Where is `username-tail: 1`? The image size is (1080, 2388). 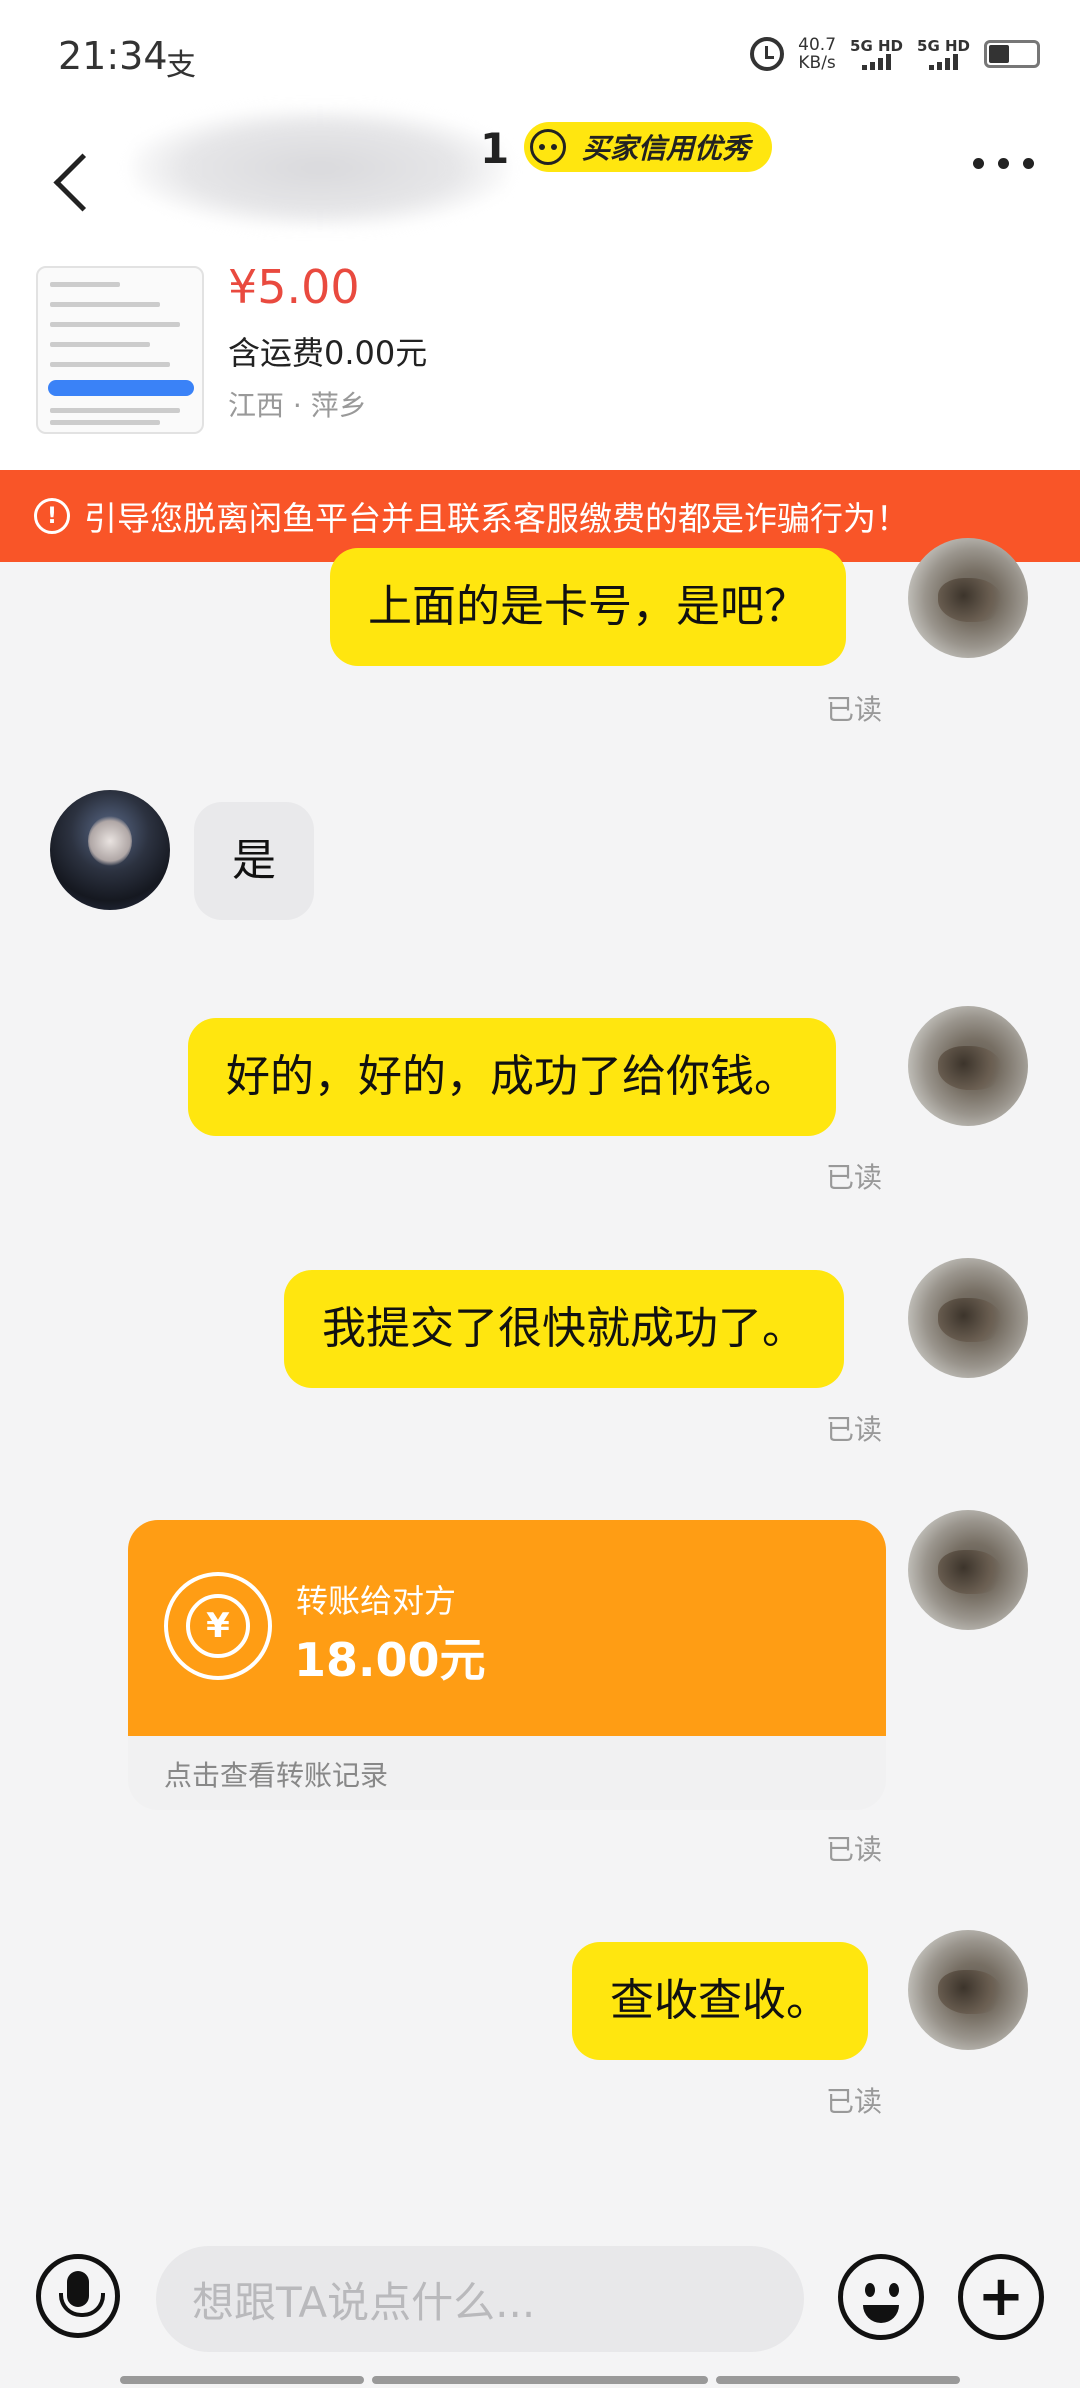
username-tail: 1 is located at coordinates (495, 148).